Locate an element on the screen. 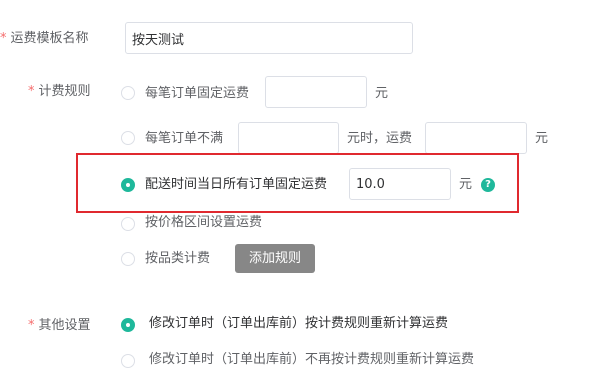 Image resolution: width=607 pixels, height=380 pixels. radio-recalculate is located at coordinates (128, 325).